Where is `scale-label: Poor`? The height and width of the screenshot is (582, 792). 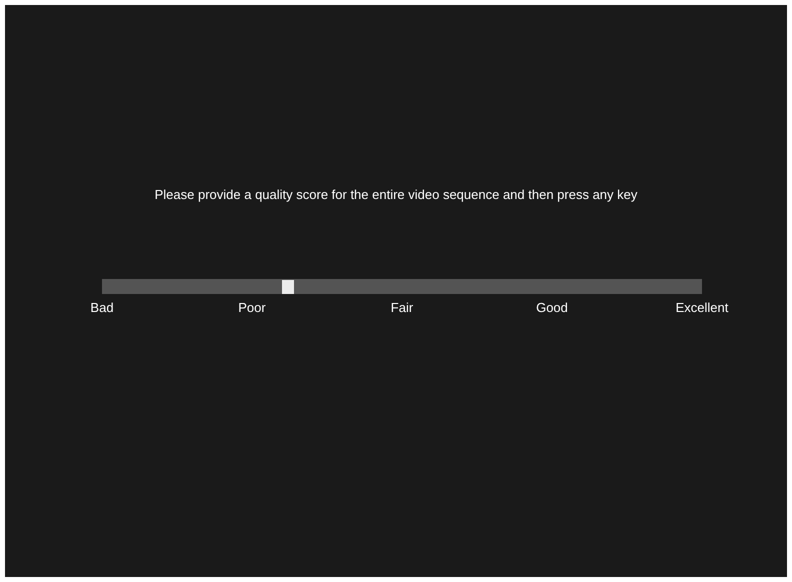
scale-label: Poor is located at coordinates (252, 307).